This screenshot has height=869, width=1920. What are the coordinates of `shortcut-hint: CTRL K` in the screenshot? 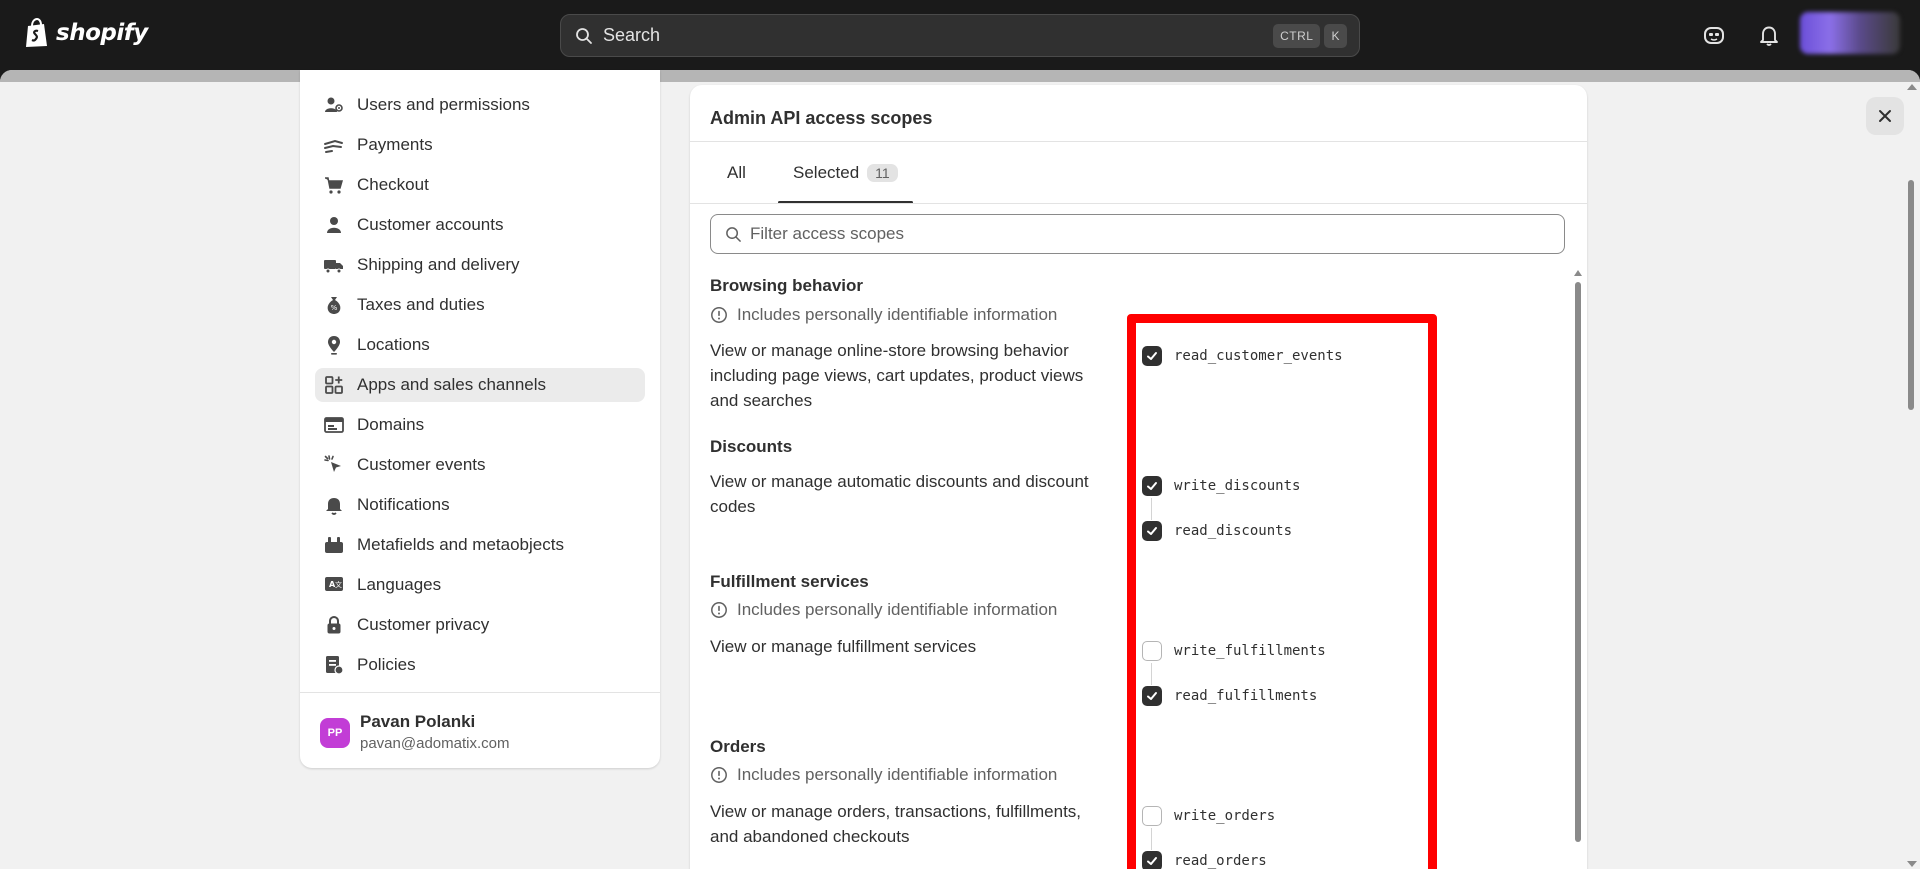 It's located at (1310, 36).